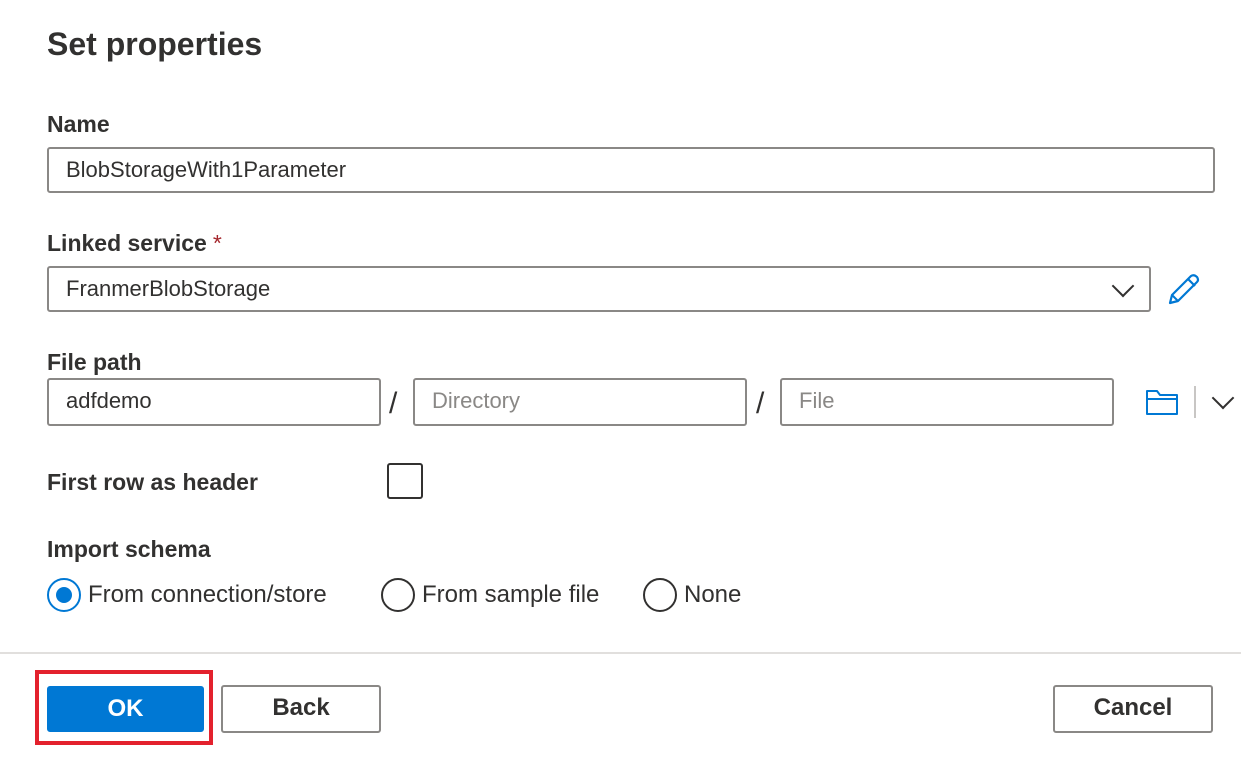 This screenshot has width=1241, height=774. What do you see at coordinates (476, 400) in the screenshot?
I see `directory-placeholder: Directory` at bounding box center [476, 400].